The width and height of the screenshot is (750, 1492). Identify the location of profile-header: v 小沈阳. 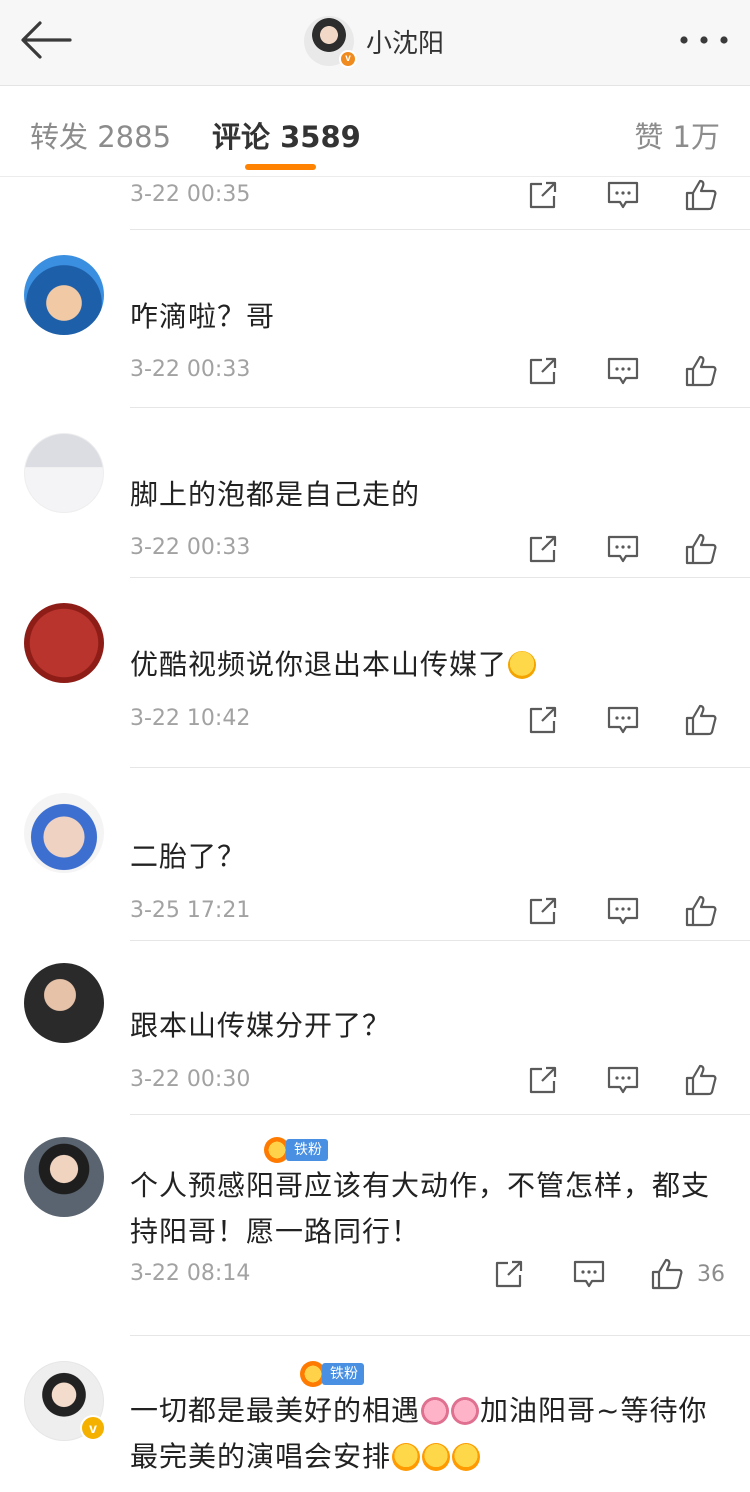
(374, 41).